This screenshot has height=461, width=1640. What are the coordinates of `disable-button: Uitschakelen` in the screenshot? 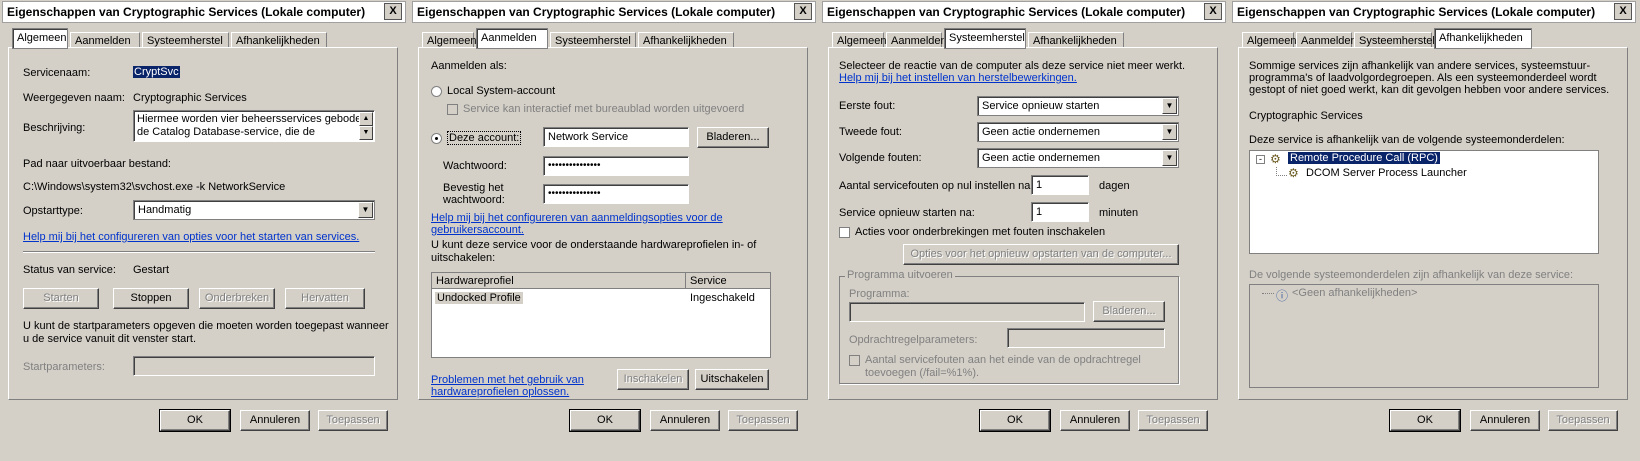 It's located at (732, 379).